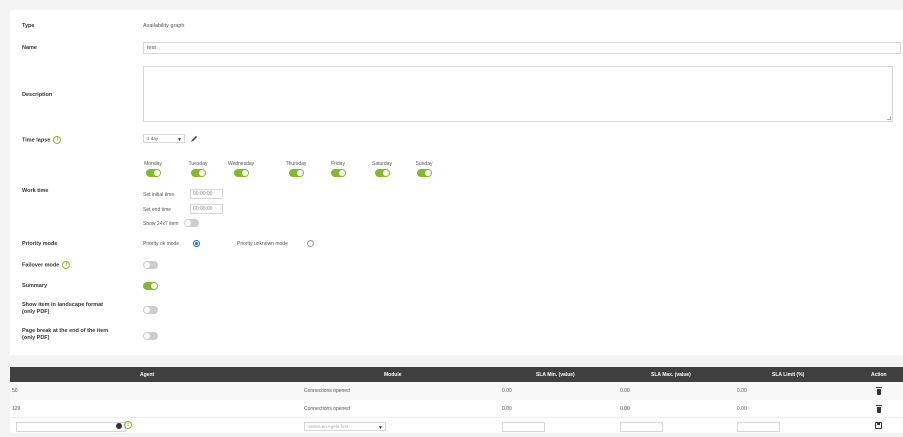 This screenshot has height=437, width=903. I want to click on day-sunday: Sunday, so click(424, 170).